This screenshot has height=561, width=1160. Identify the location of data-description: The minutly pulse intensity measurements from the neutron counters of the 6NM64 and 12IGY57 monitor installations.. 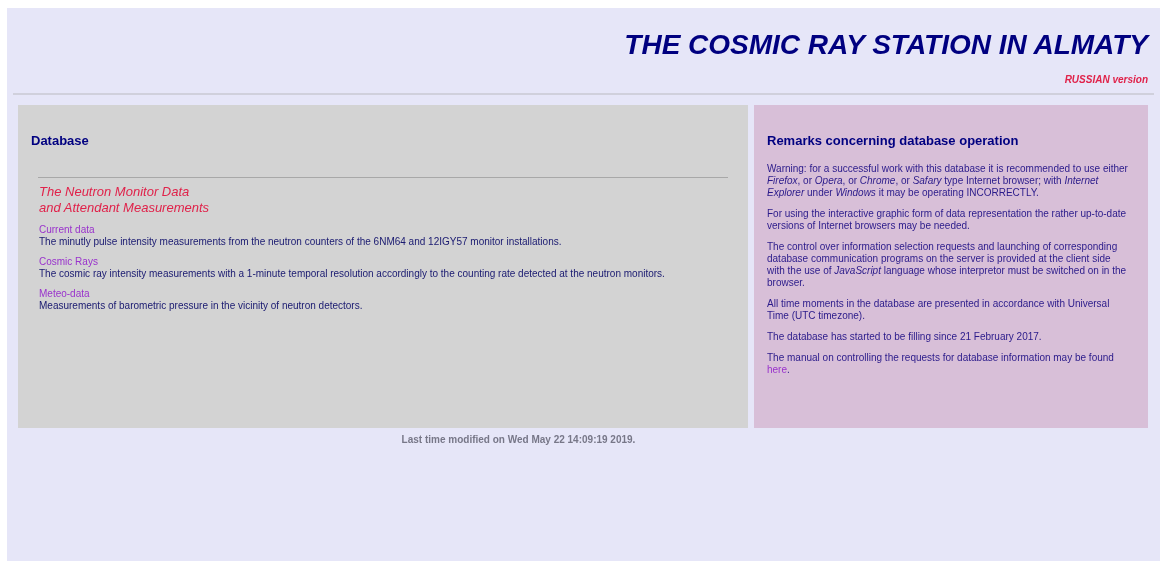
(301, 241).